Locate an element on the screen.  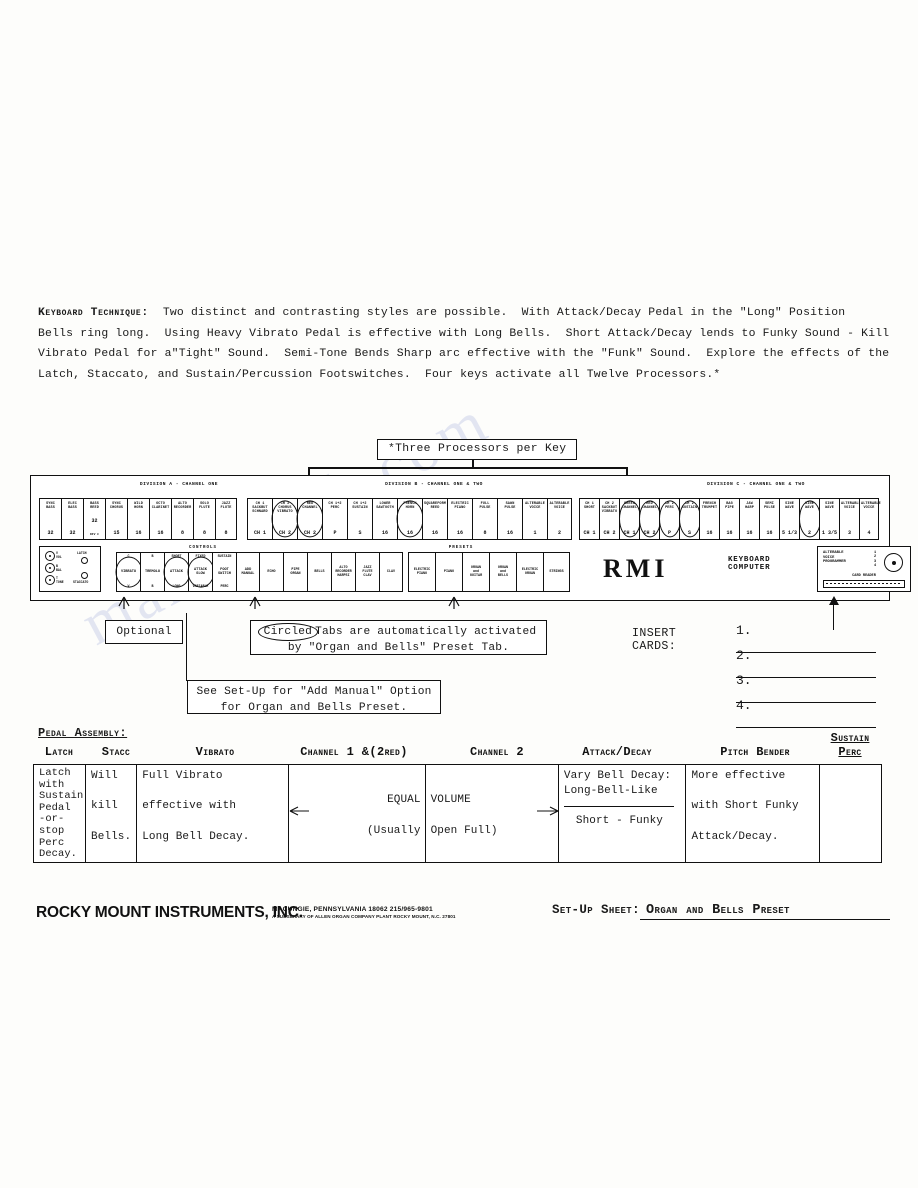
panel-tab: CH 2 SACKBUT VIBRATO CH 2 is located at coordinates (609, 519).